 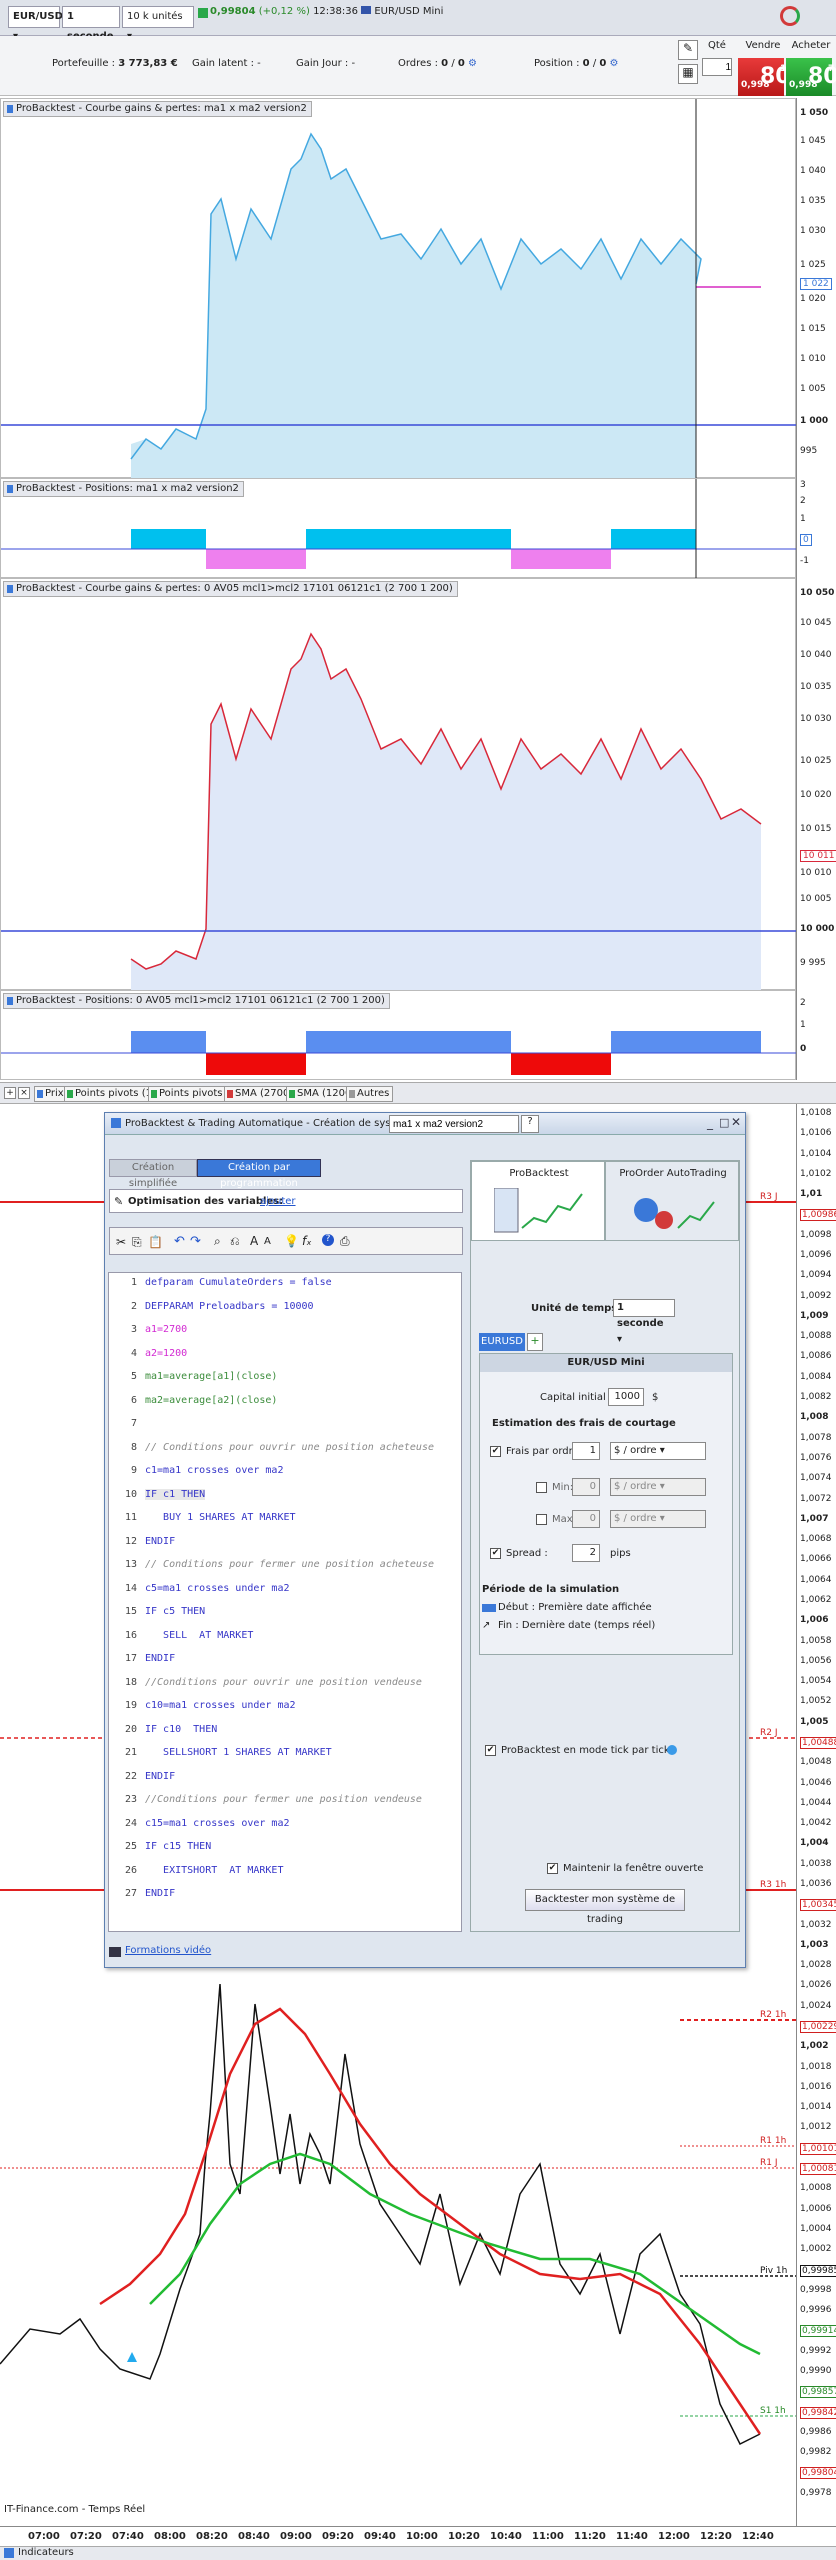 What do you see at coordinates (35, 24) in the screenshot?
I see `symbol-select: EUR/USD ▾` at bounding box center [35, 24].